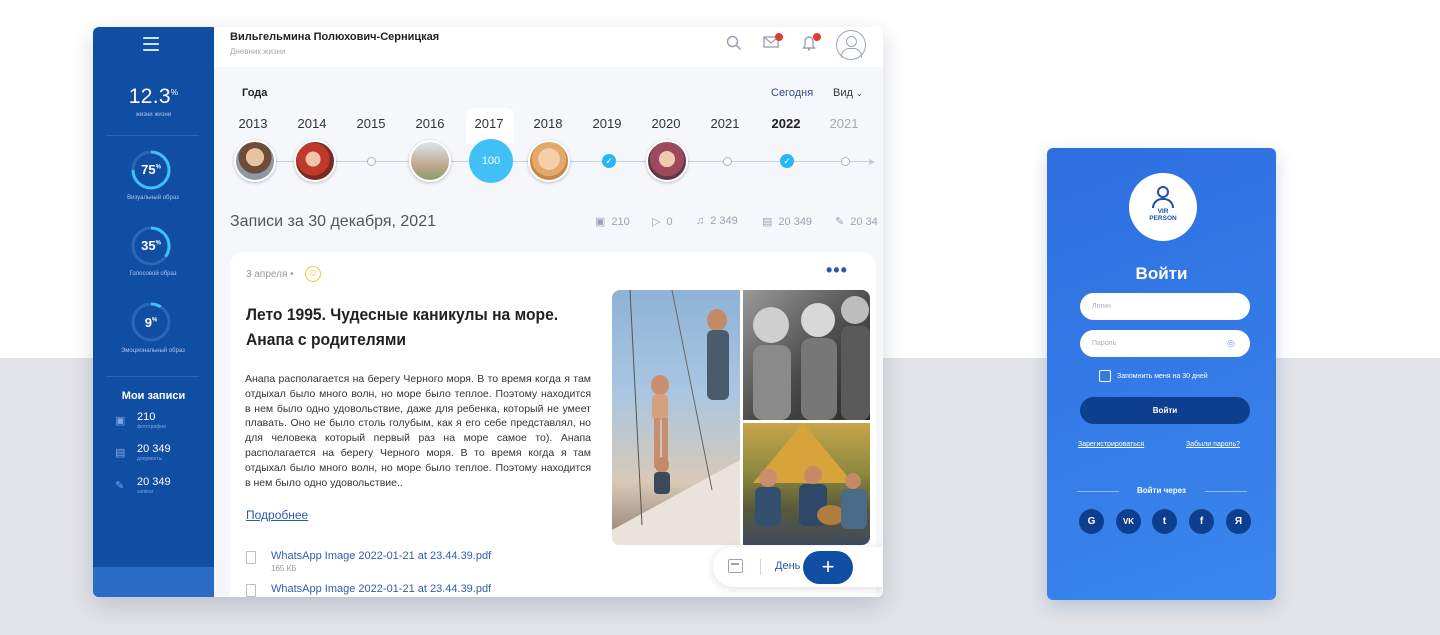  I want to click on forgot-password-link: Забыли пароль?, so click(1213, 444).